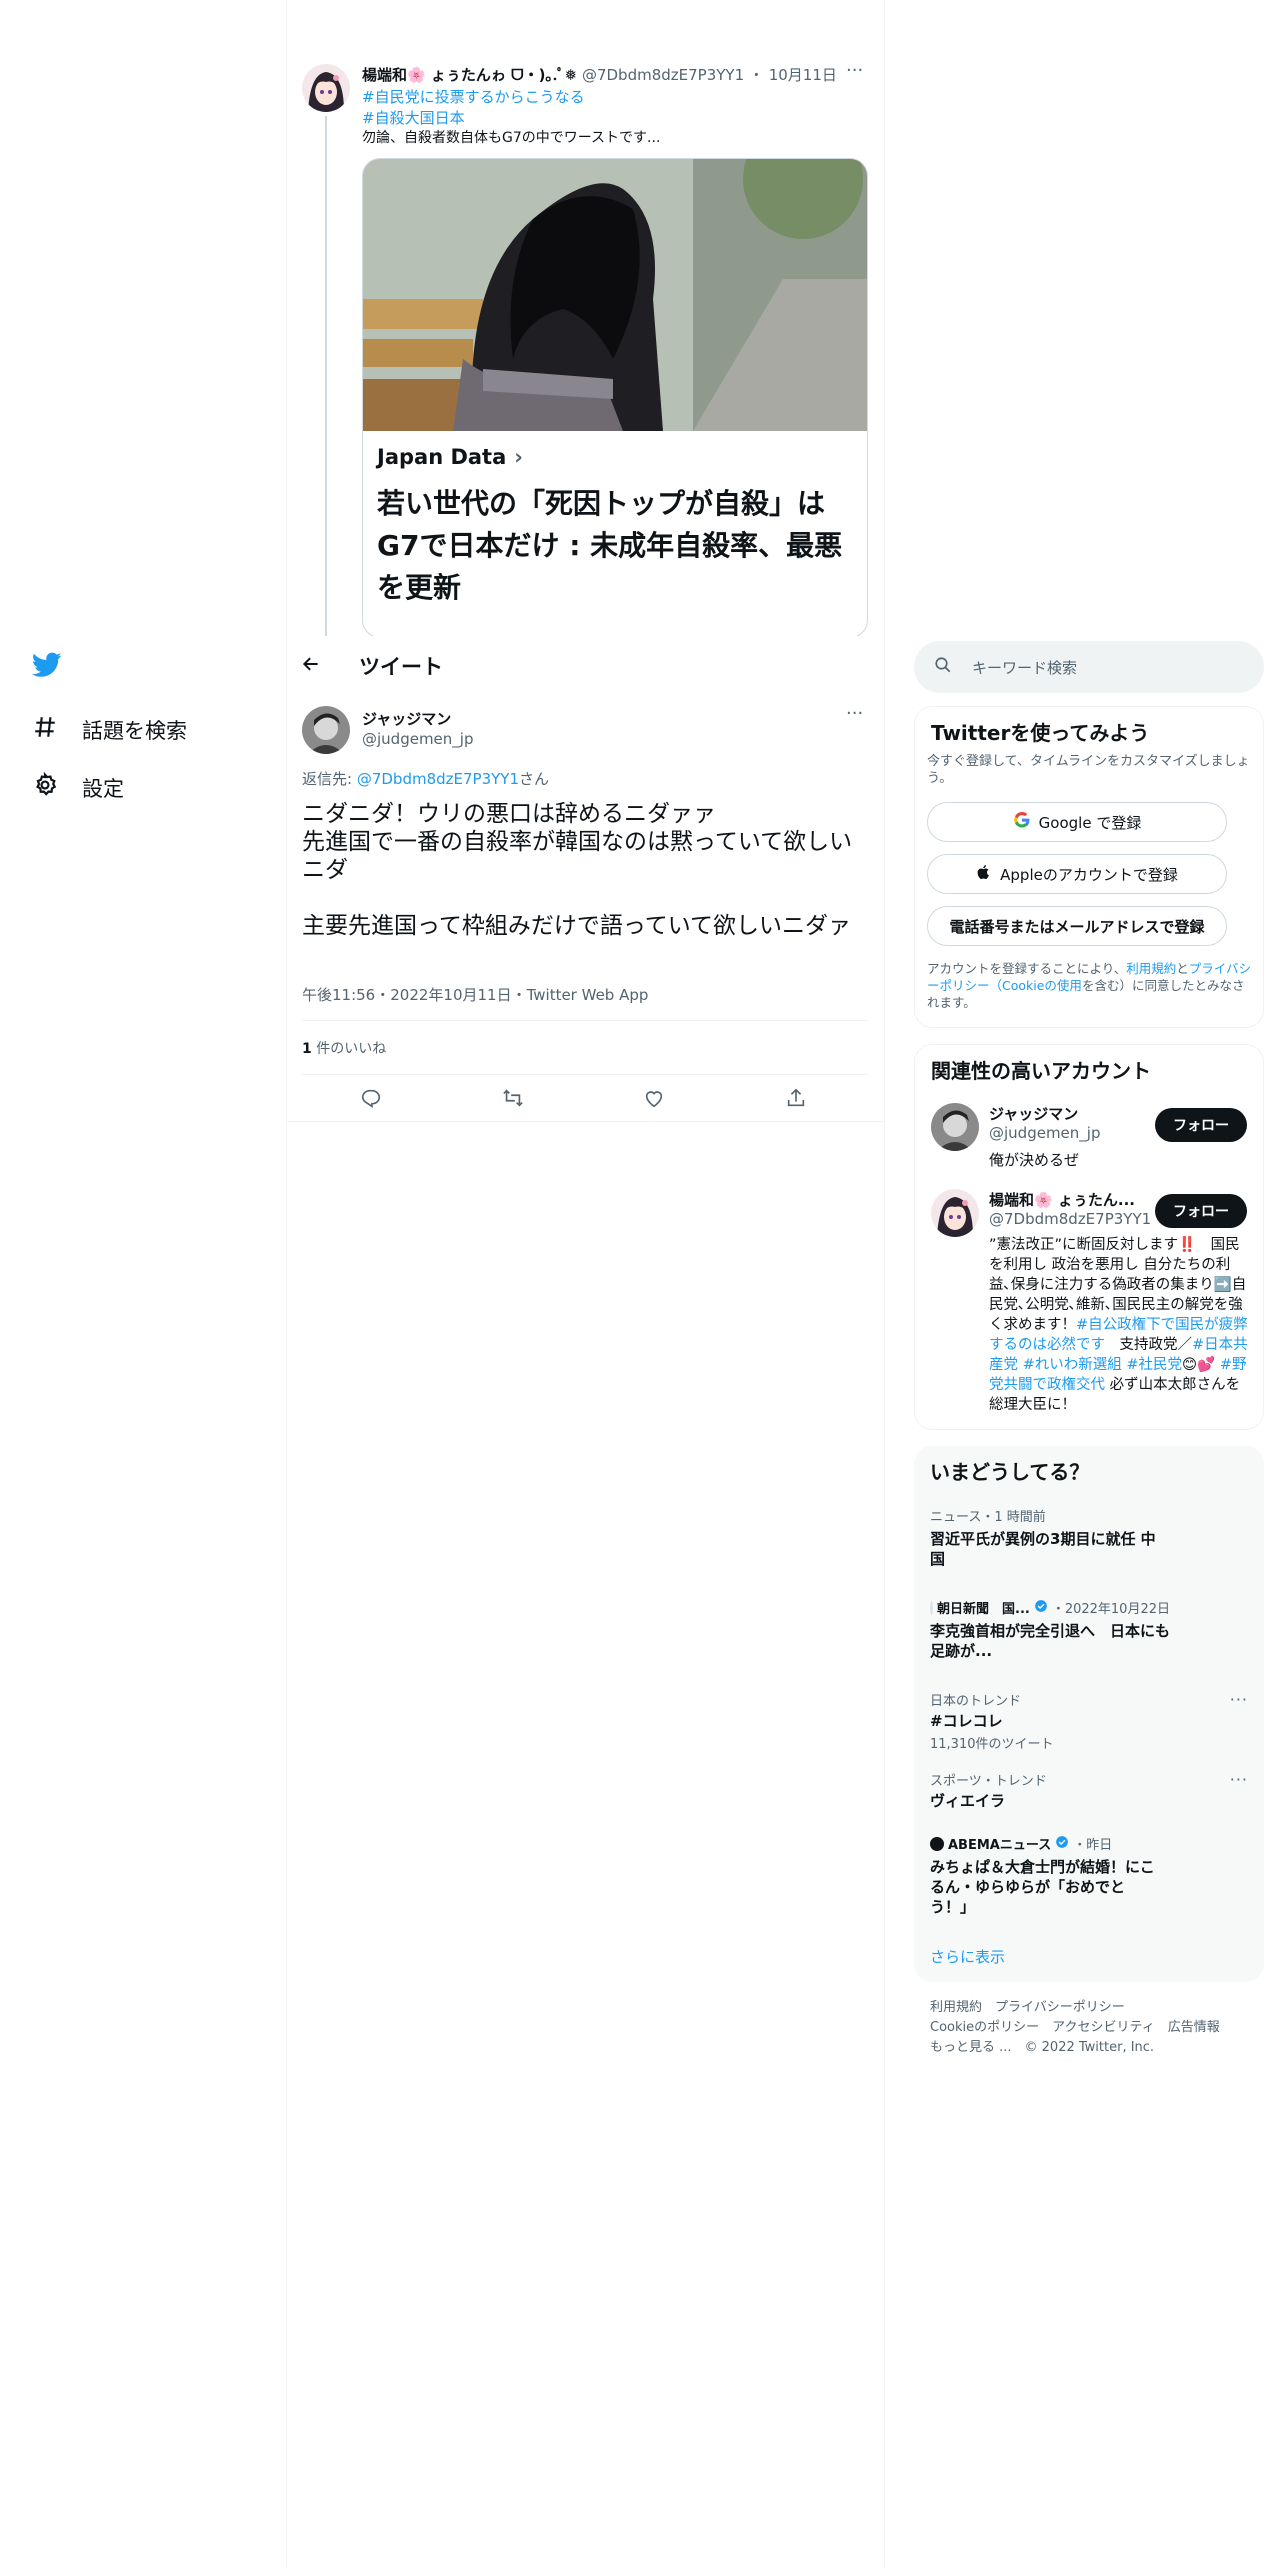  I want to click on thread-line, so click(326, 376).